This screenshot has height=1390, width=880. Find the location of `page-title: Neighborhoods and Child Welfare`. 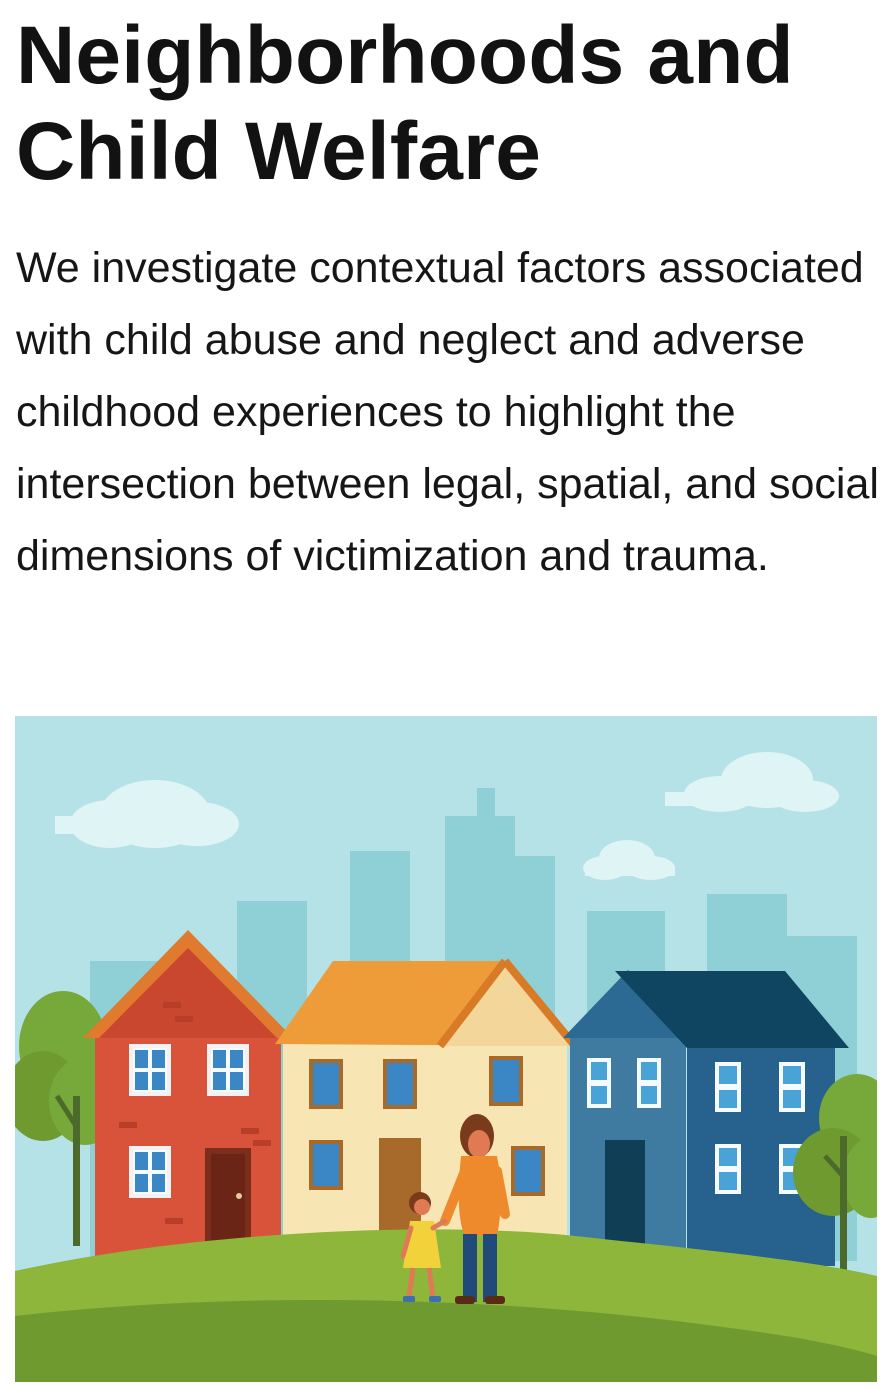

page-title: Neighborhoods and Child Welfare is located at coordinates (405, 103).